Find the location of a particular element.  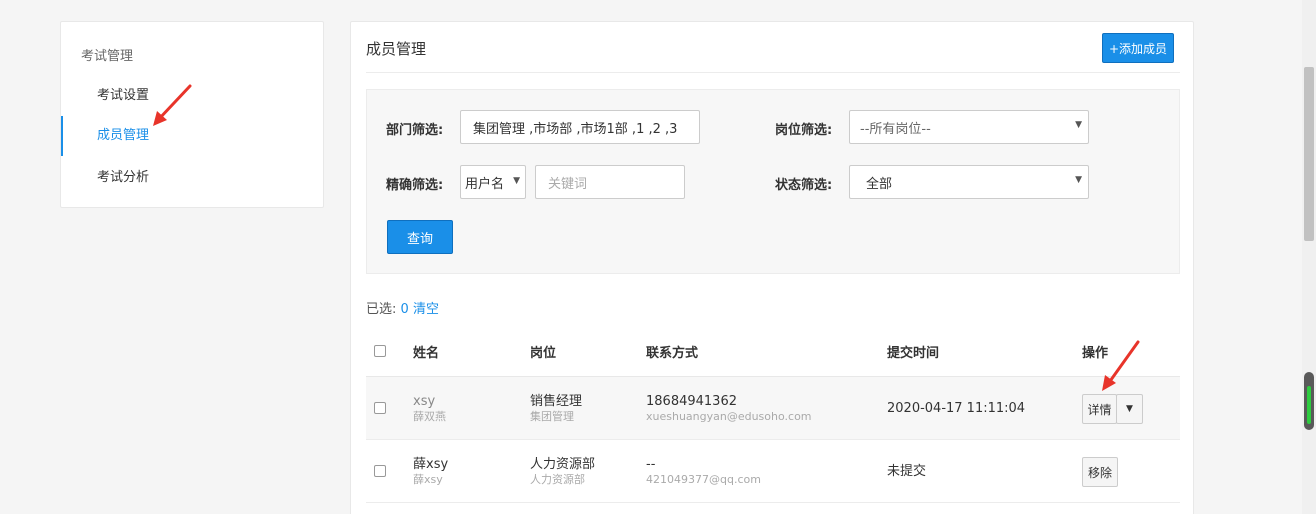

row-contact: 18684941362 xueshuangyan@edusoho.com is located at coordinates (729, 408).